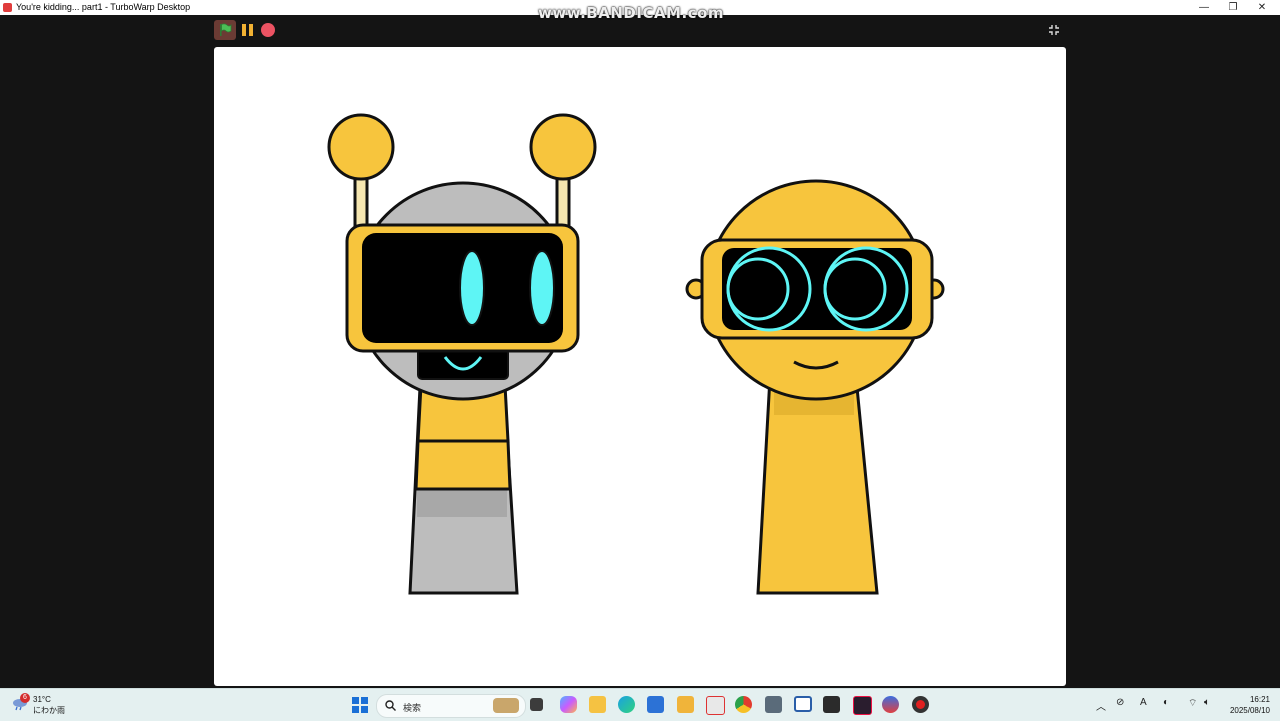 This screenshot has height=721, width=1280. What do you see at coordinates (25, 698) in the screenshot?
I see `weather-alert-badge: 6` at bounding box center [25, 698].